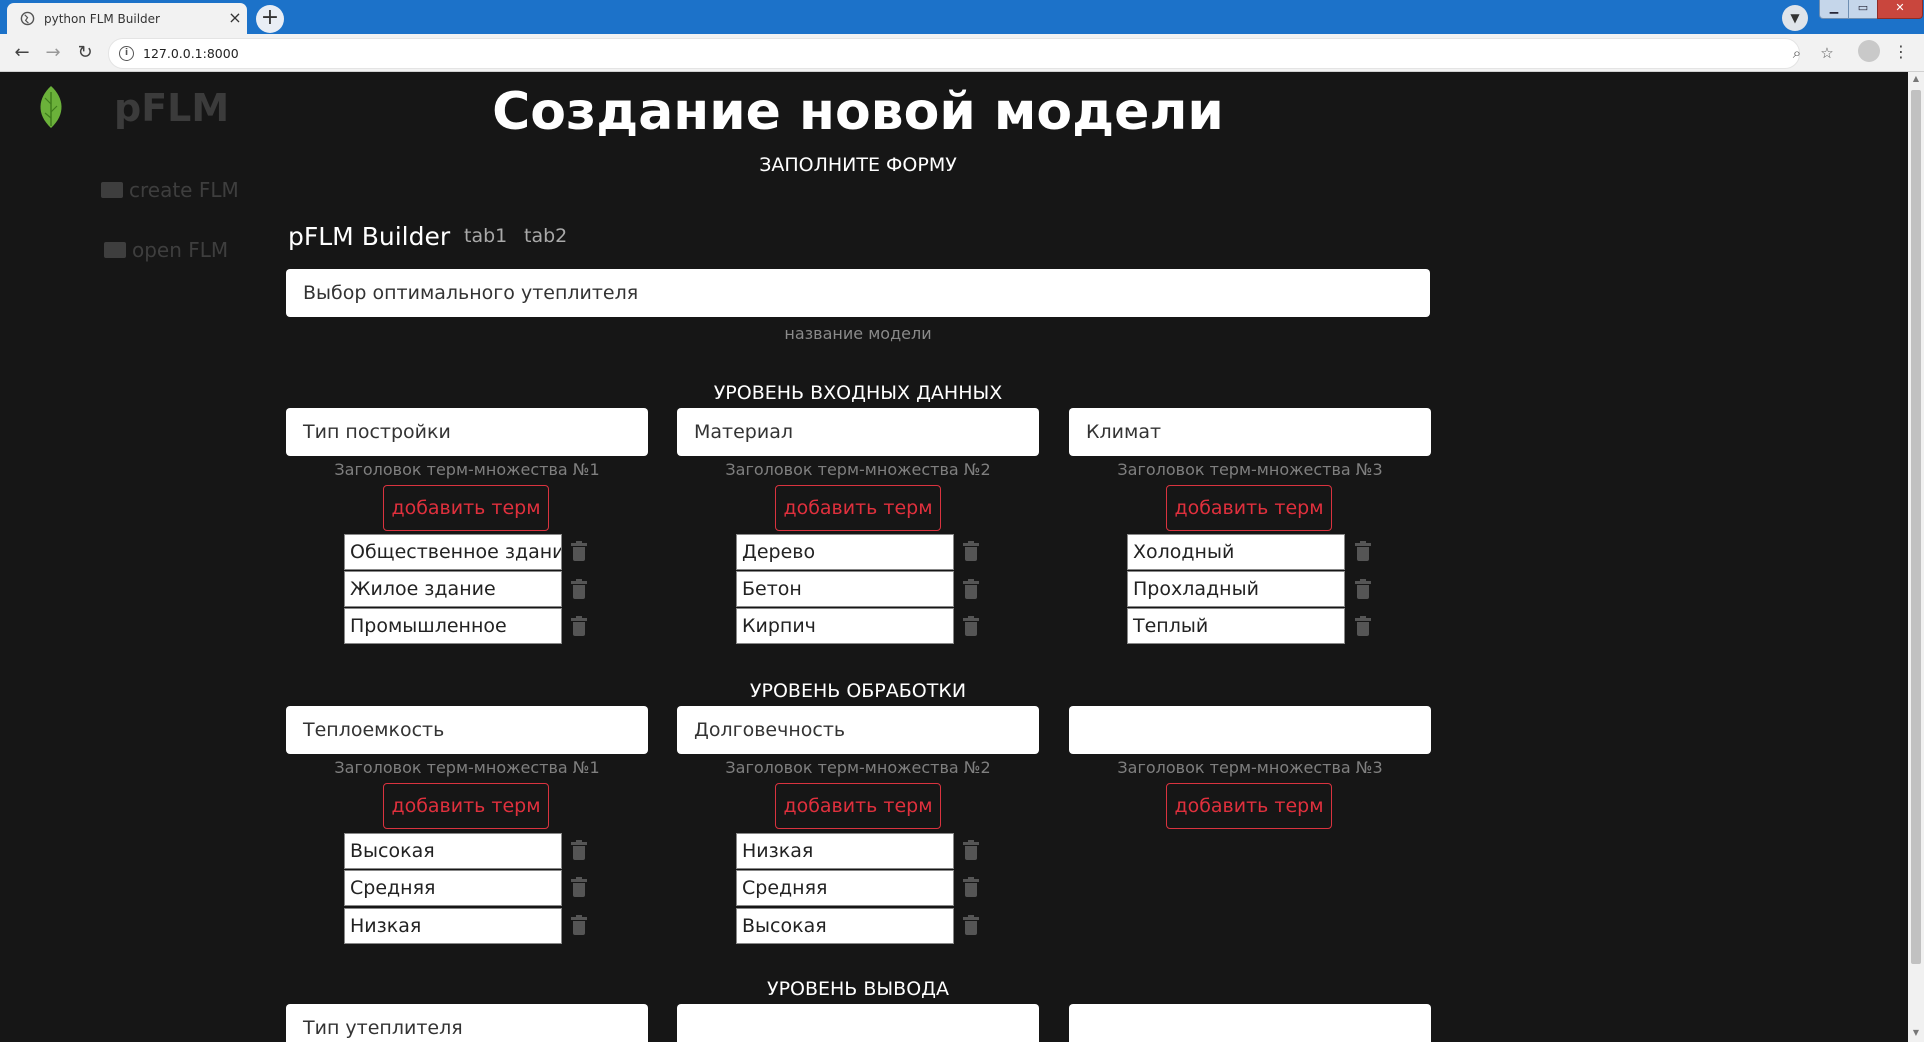  I want to click on globe-icon, so click(27, 18).